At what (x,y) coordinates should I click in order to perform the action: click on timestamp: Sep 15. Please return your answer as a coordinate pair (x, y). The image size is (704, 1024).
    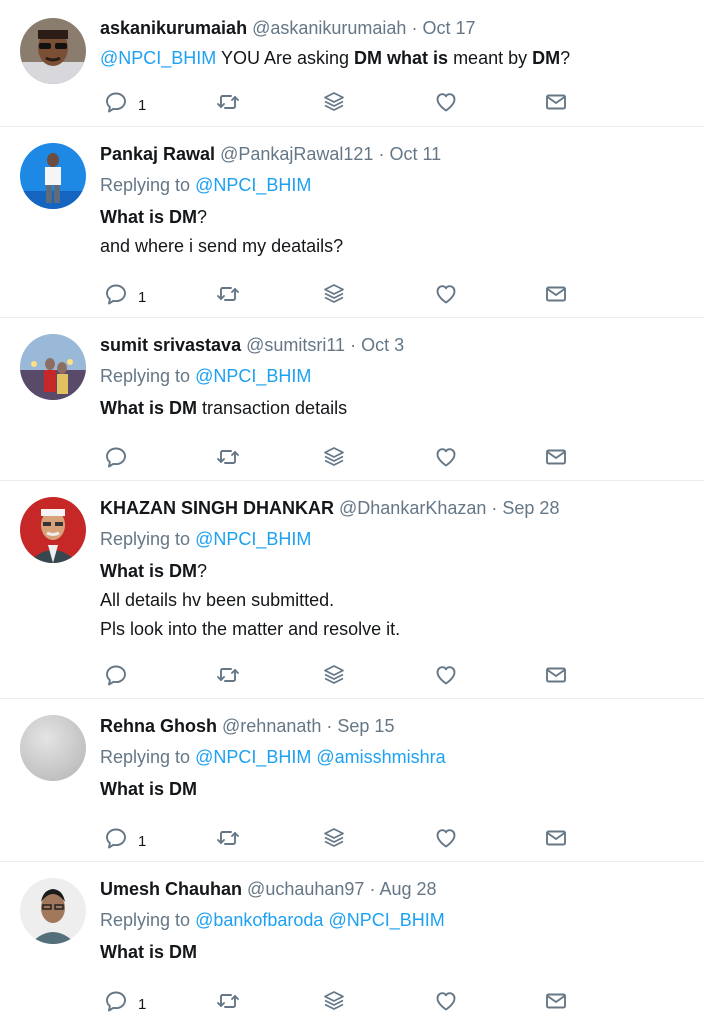
    Looking at the image, I should click on (365, 726).